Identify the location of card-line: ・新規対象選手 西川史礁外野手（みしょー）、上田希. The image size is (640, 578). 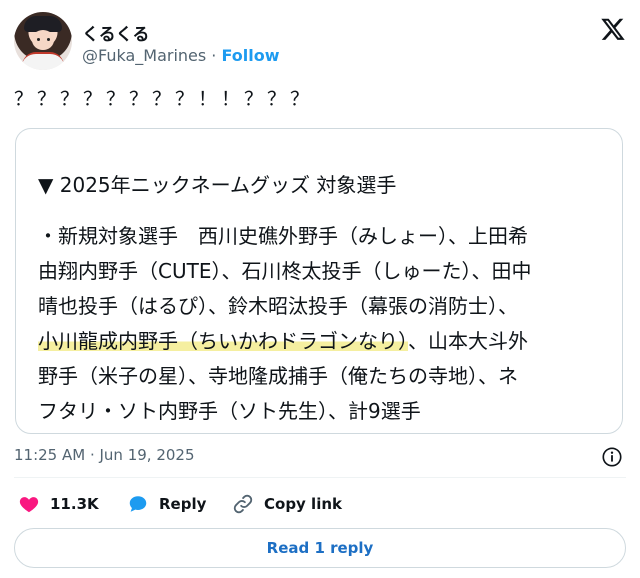
(283, 236).